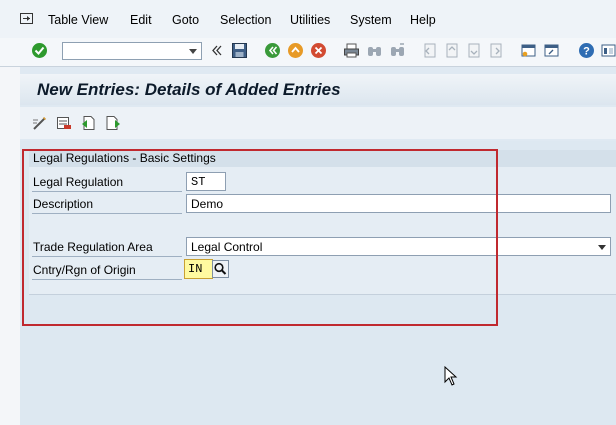 This screenshot has height=425, width=616. I want to click on menu-help: Help, so click(423, 20).